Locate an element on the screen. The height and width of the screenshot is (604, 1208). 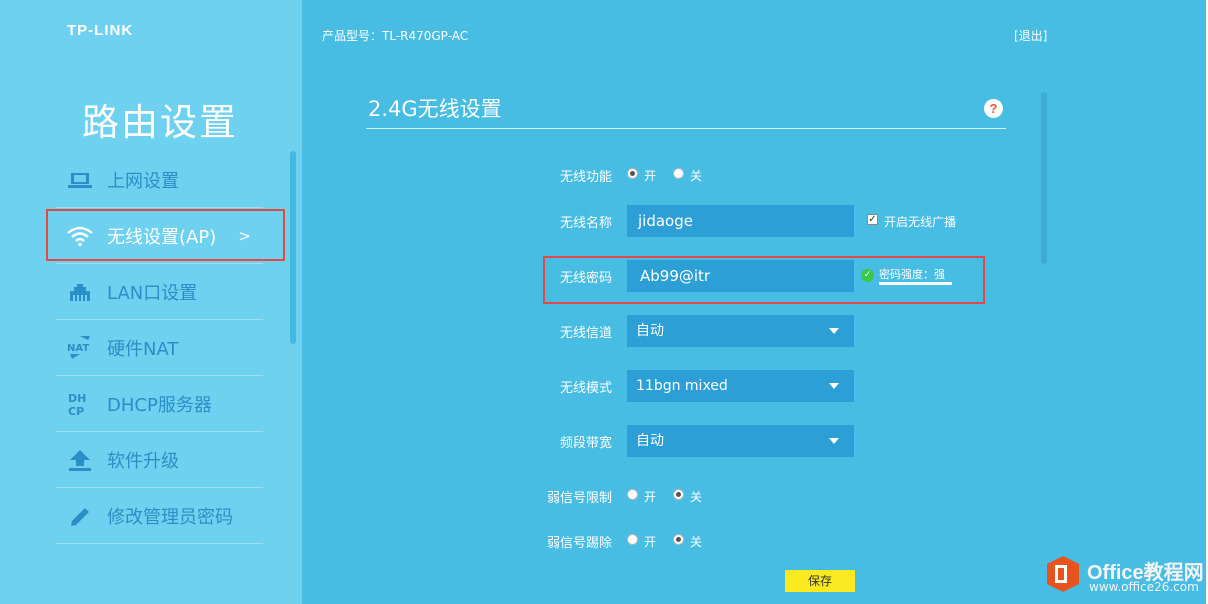
wireless-on-radio is located at coordinates (632, 173).